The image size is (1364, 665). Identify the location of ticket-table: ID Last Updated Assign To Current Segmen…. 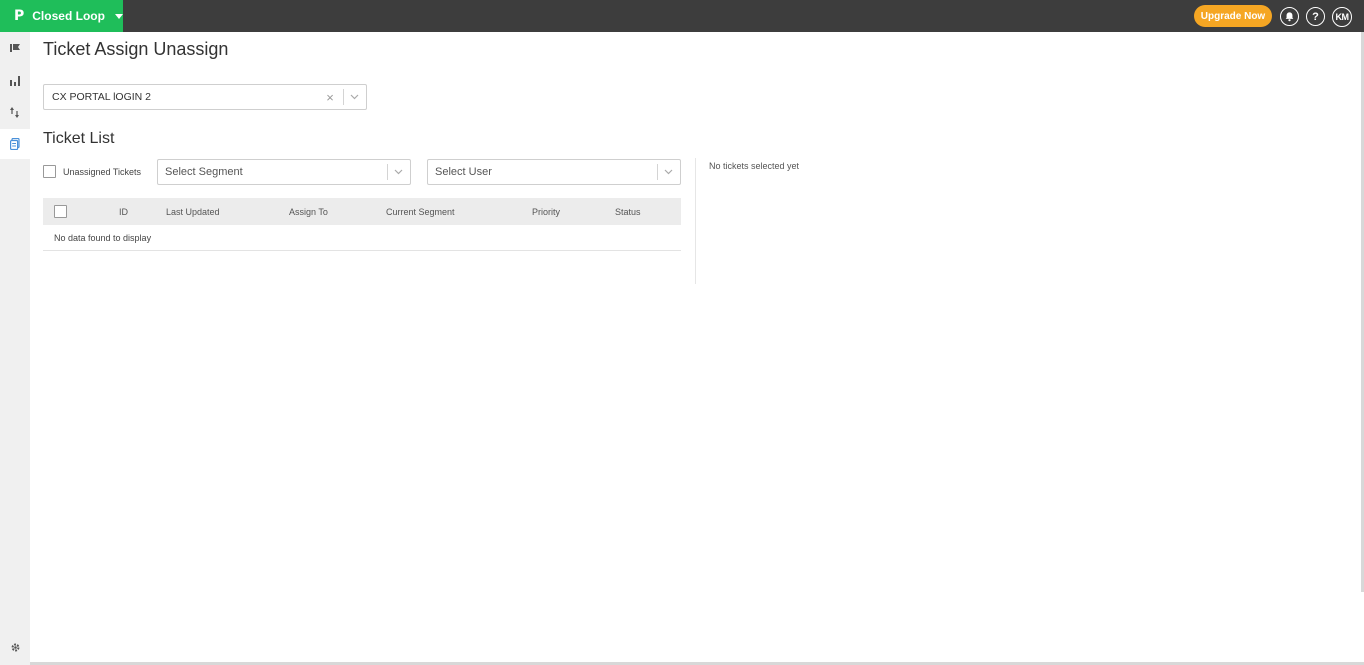
(362, 224).